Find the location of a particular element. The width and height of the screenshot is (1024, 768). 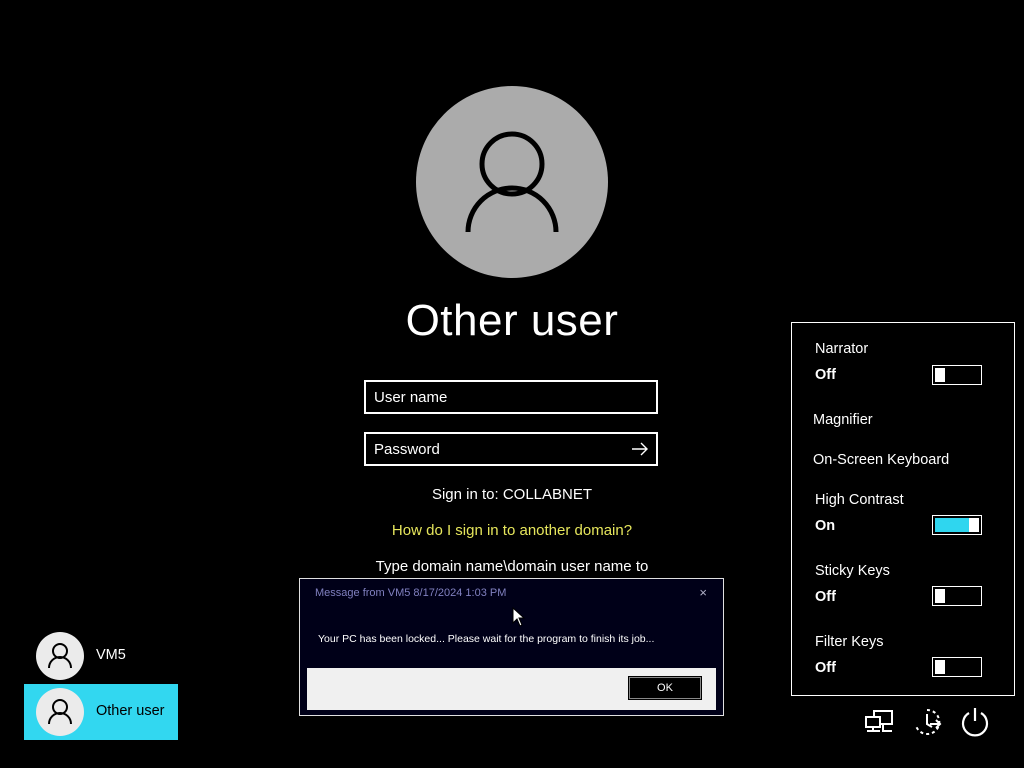

magnifier-link: Magnifier is located at coordinates (843, 420).